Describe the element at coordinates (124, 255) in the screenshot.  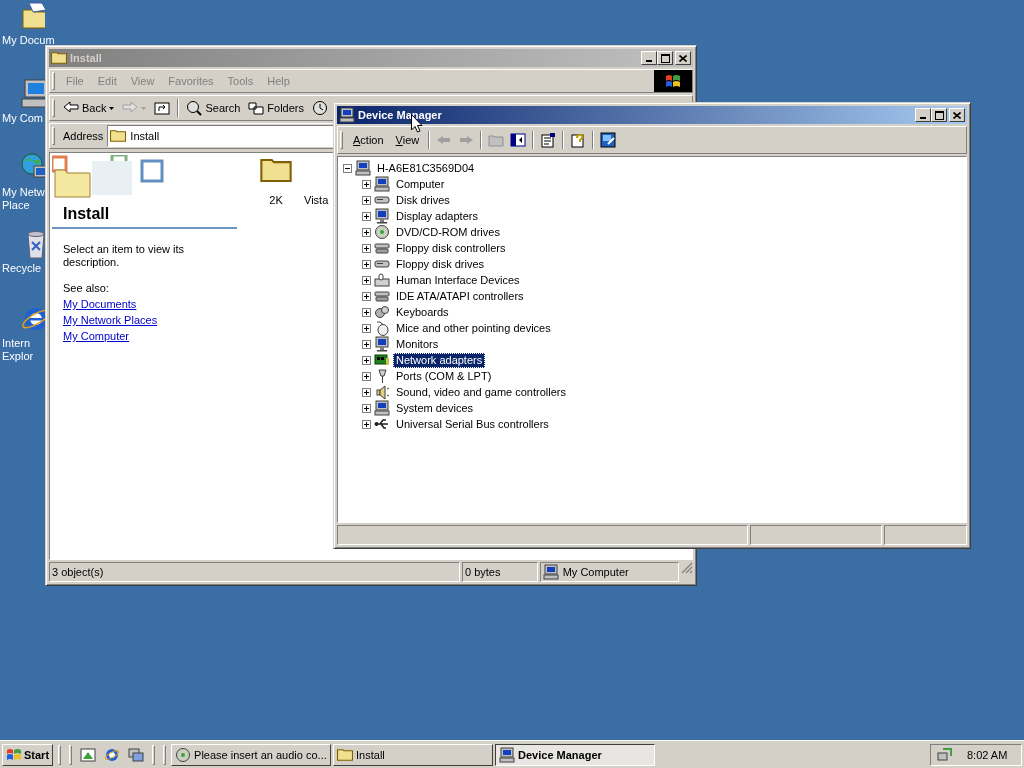
I see `description-text: Select an item to view its description.` at that location.